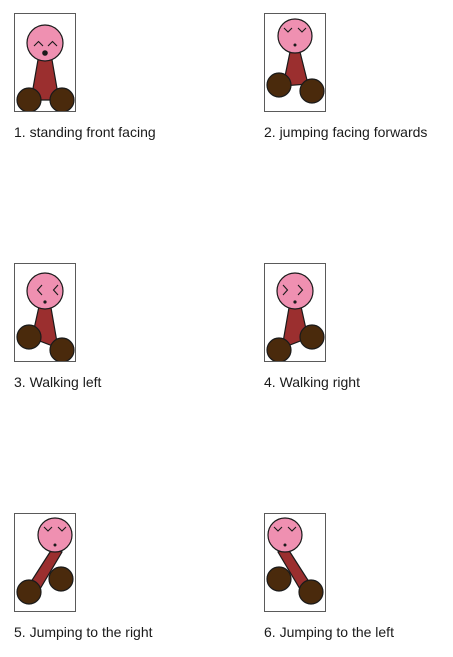 The height and width of the screenshot is (657, 453). Describe the element at coordinates (121, 583) in the screenshot. I see `sprite-cell-5: 5. Jumping to the right` at that location.